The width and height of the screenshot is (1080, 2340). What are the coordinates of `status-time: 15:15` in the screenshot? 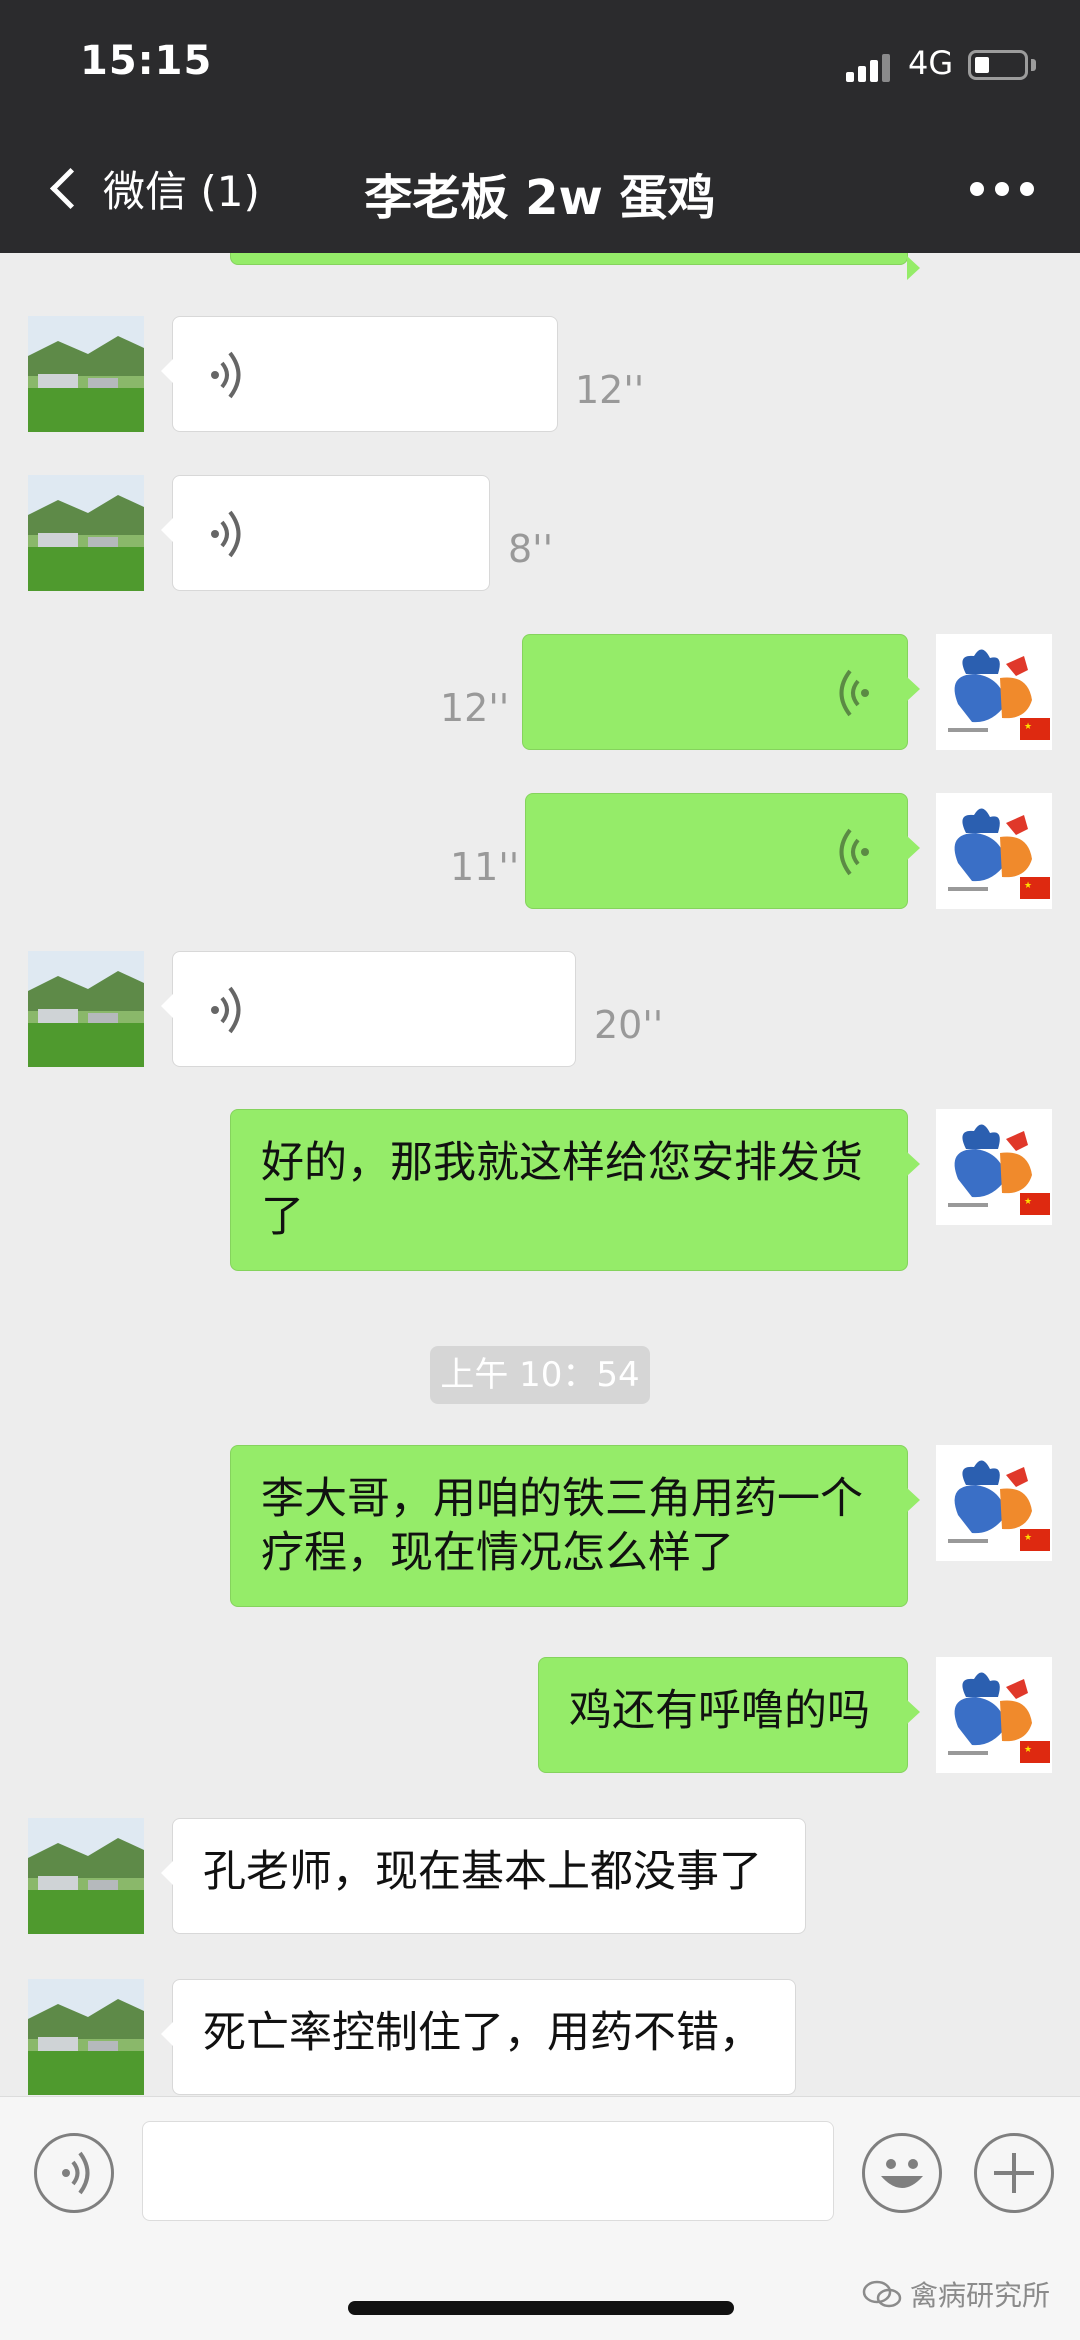 It's located at (146, 61).